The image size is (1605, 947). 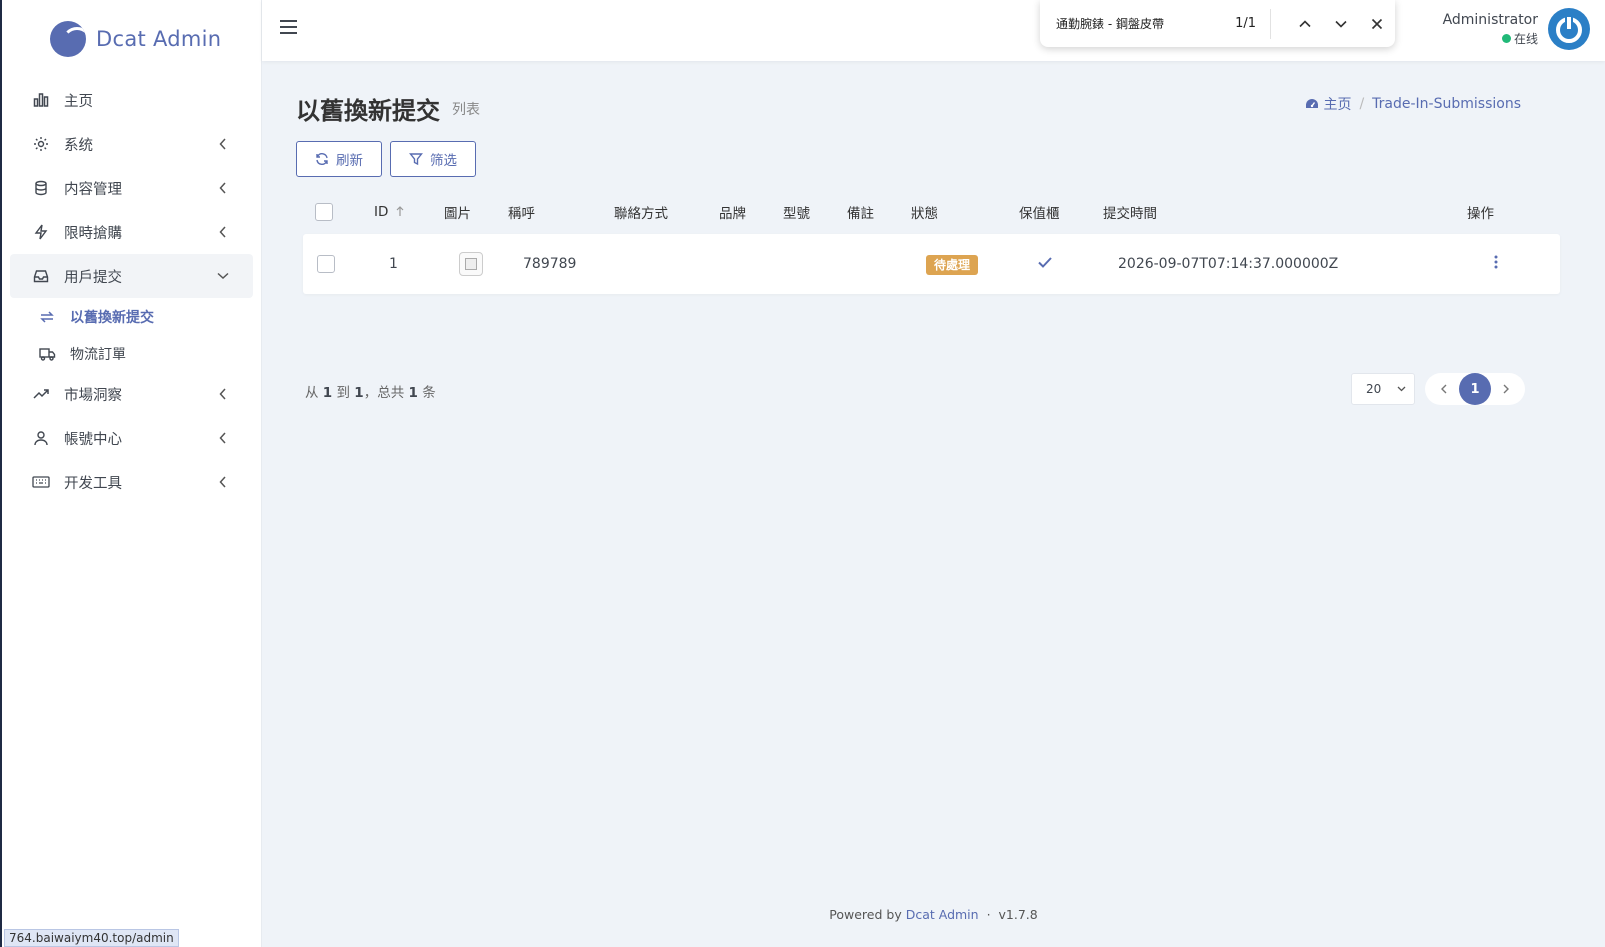 I want to click on page-number-current: 1, so click(x=1475, y=389).